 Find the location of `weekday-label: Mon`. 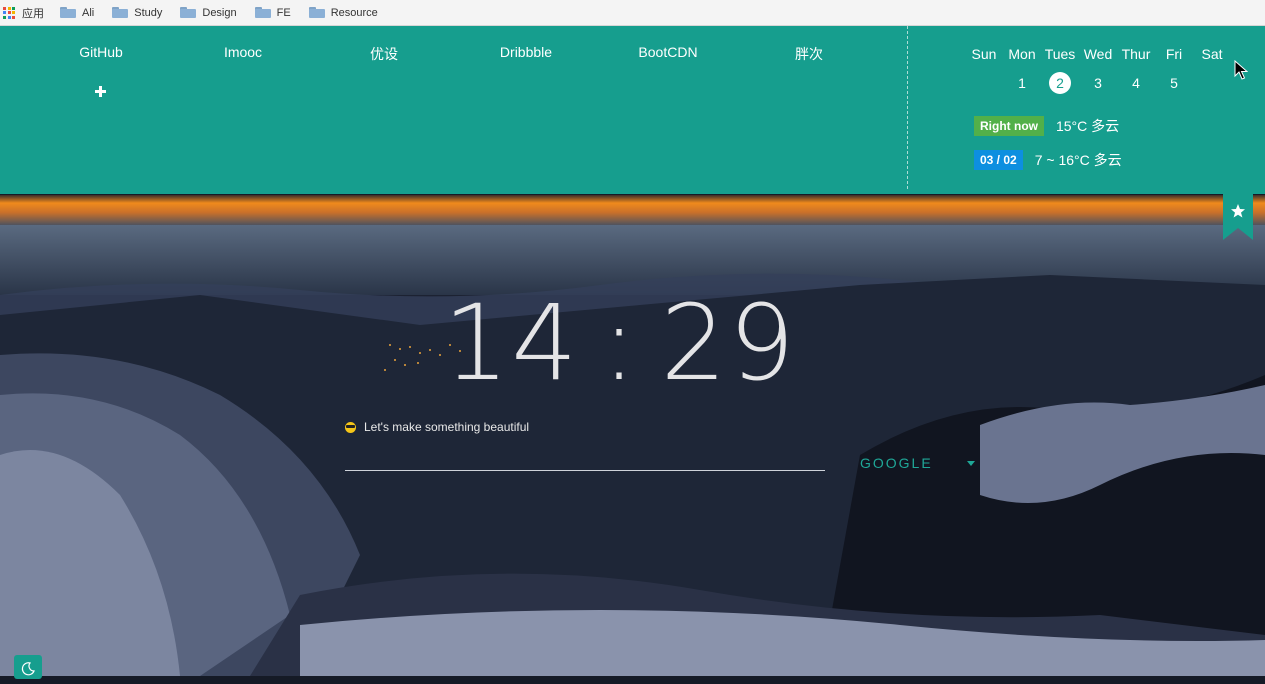

weekday-label: Mon is located at coordinates (1022, 54).